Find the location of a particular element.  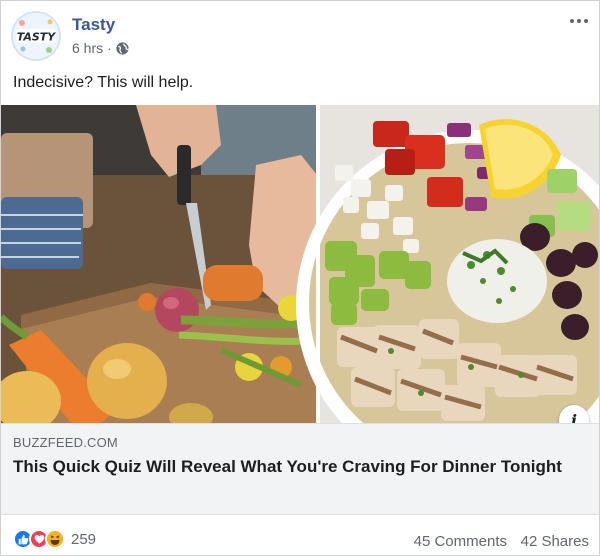

shares-count-link: 42 Shares is located at coordinates (555, 541).